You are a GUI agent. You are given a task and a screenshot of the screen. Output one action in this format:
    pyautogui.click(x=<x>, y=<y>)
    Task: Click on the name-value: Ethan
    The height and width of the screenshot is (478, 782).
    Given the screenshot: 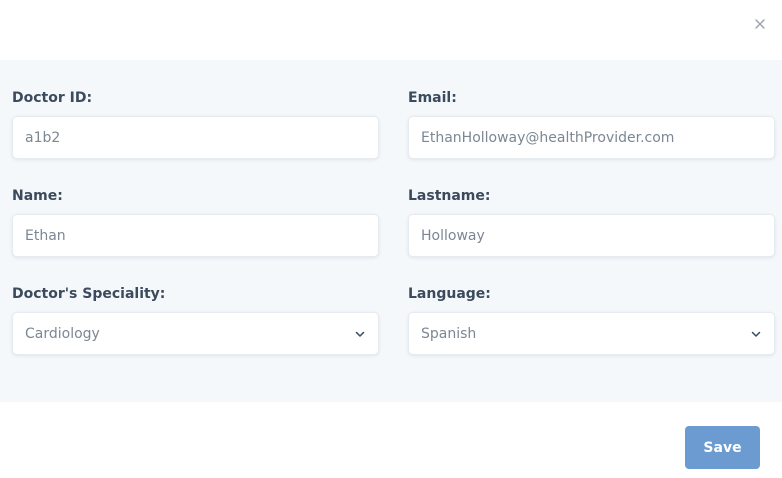 What is the action you would take?
    pyautogui.click(x=45, y=235)
    